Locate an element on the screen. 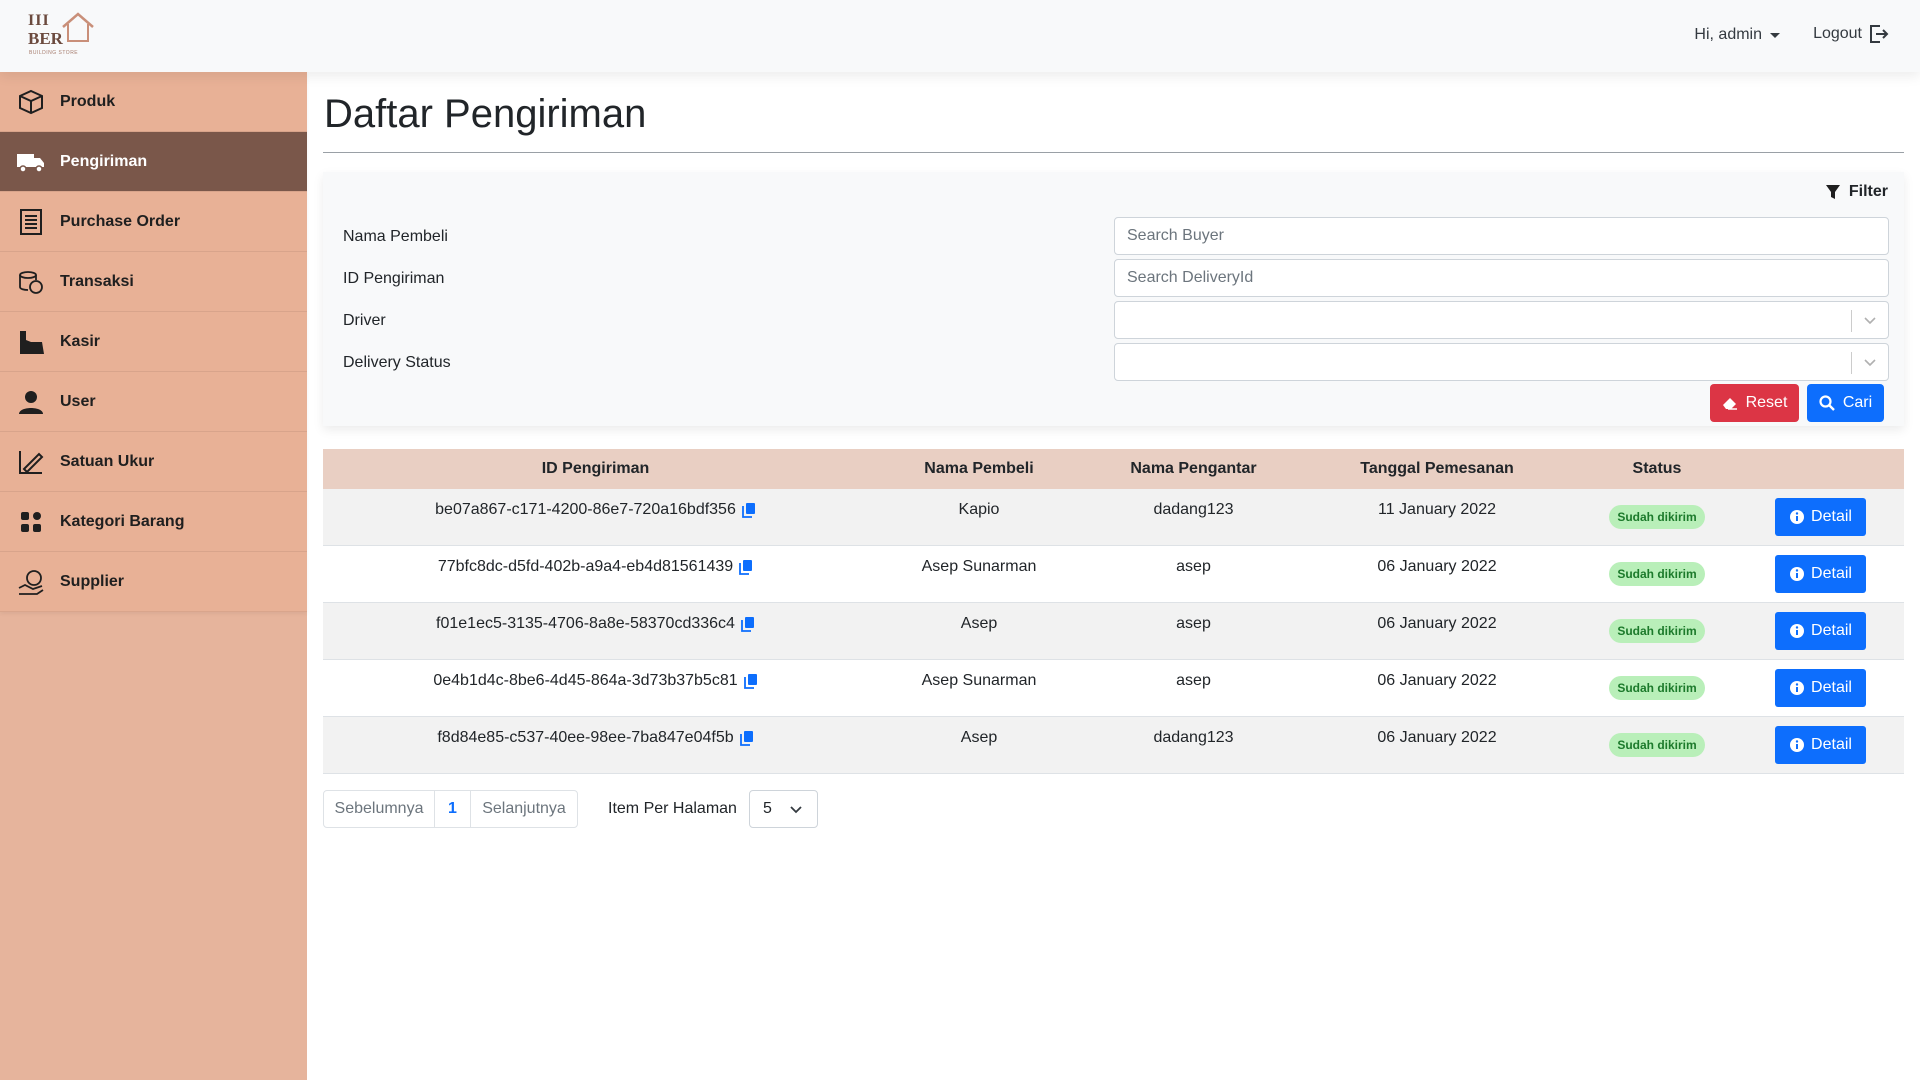  logo-text-sub: BUILDING STORE is located at coordinates (54, 53).